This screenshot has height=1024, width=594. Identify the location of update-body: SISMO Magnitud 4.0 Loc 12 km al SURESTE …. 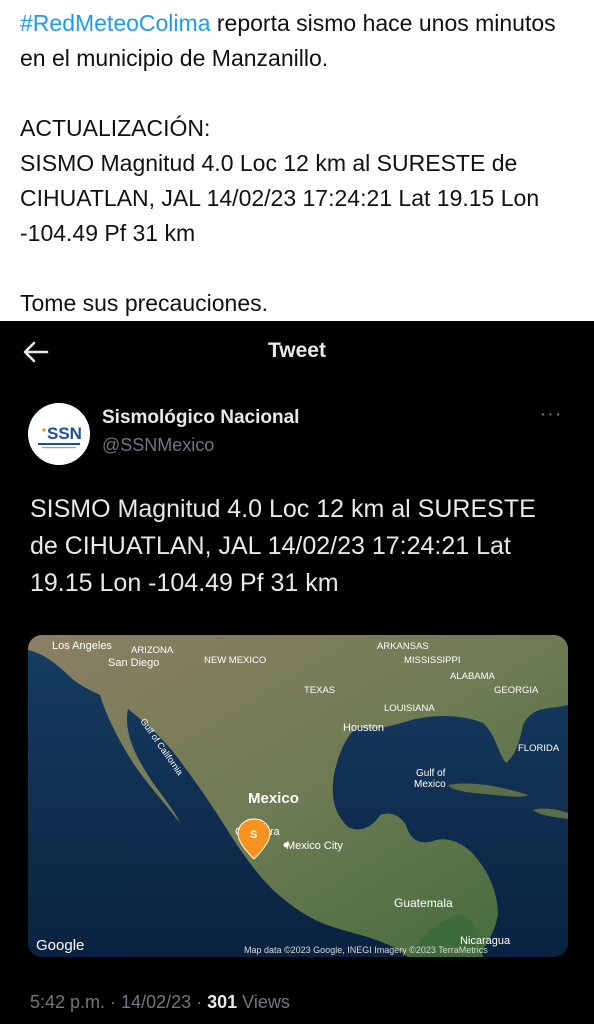
(280, 198).